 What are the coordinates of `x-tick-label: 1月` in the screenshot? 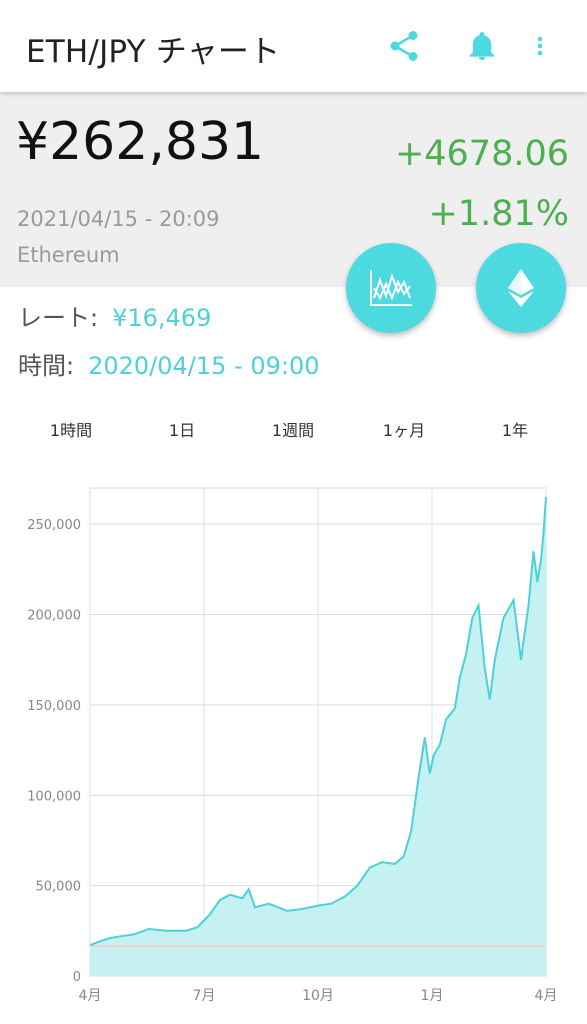 It's located at (432, 996).